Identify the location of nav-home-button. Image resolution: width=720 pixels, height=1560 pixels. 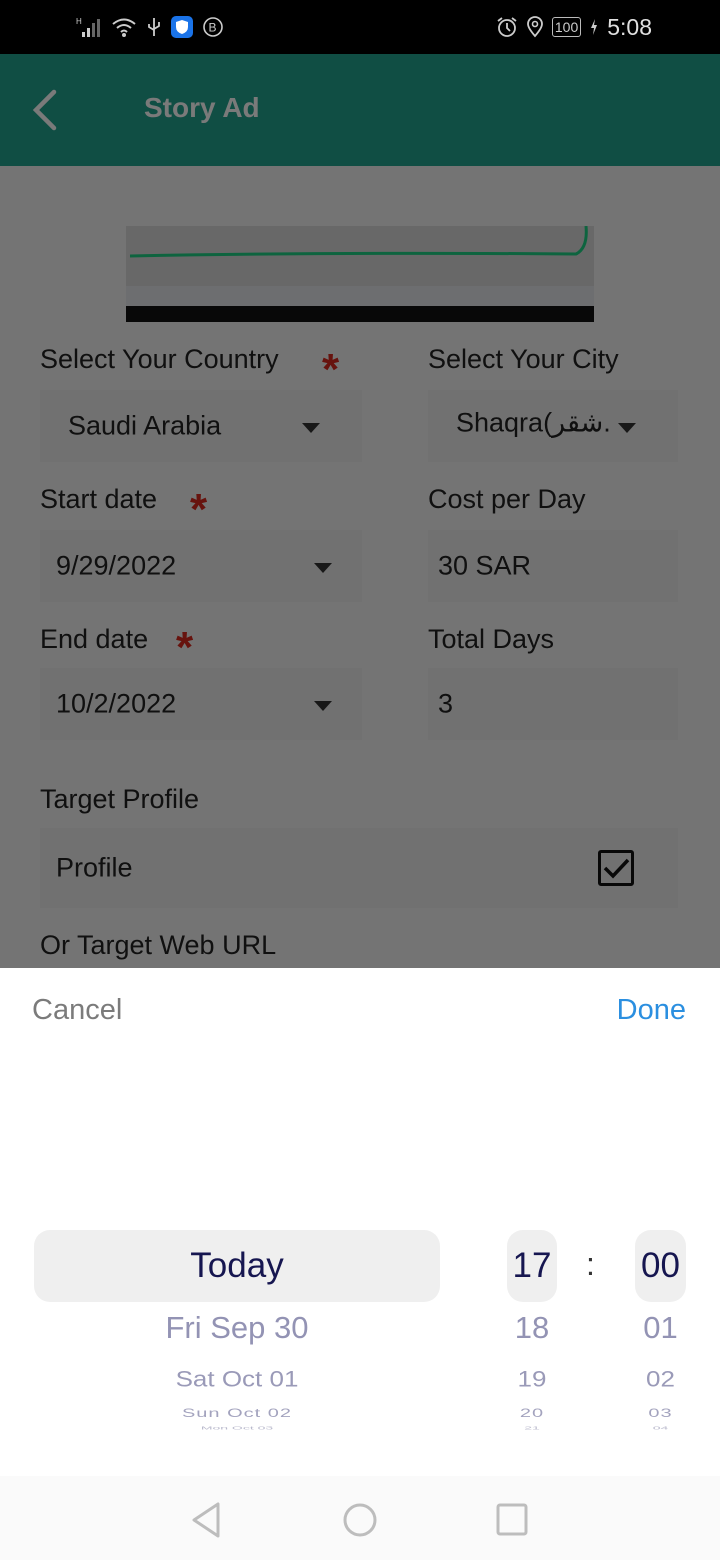
(360, 1520).